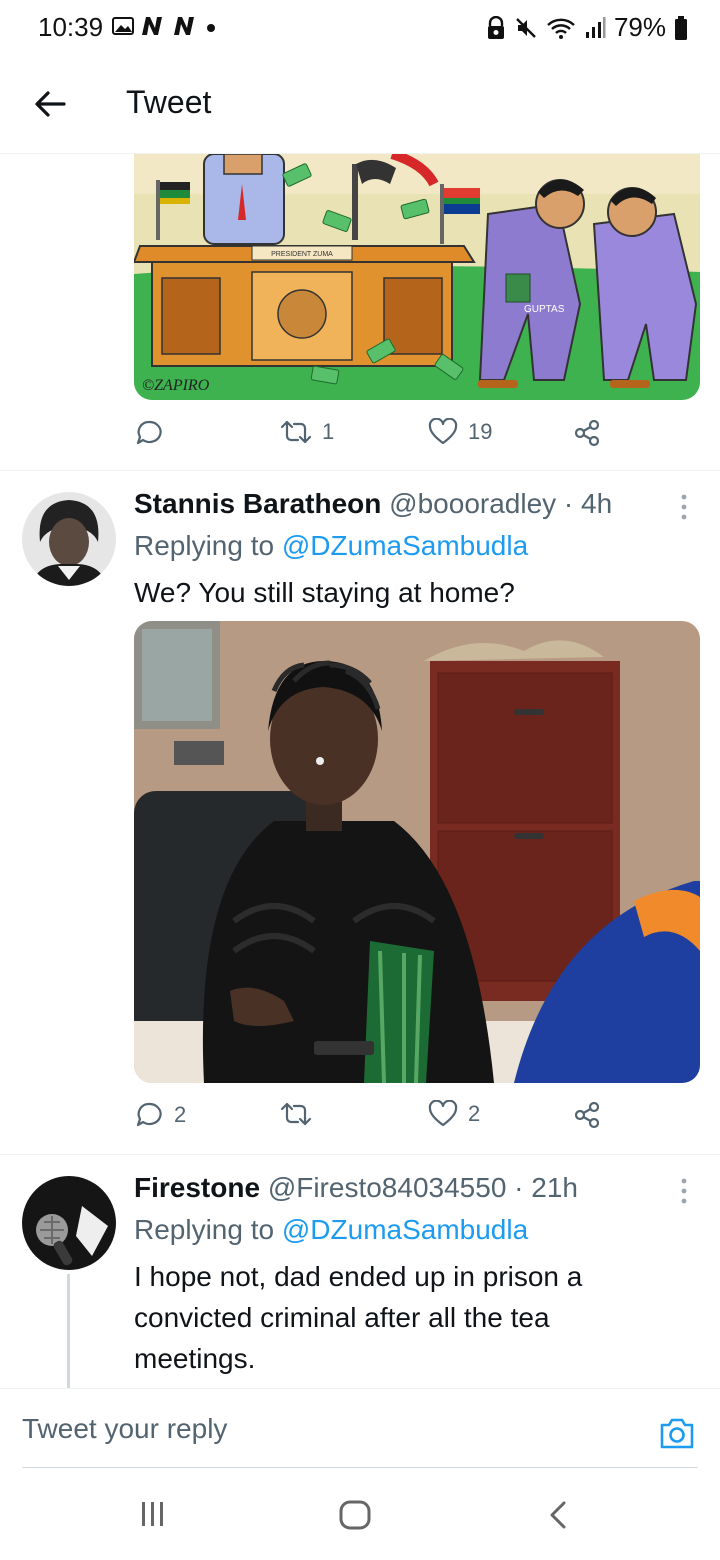 Image resolution: width=720 pixels, height=1560 pixels. I want to click on wifi-icon, so click(561, 28).